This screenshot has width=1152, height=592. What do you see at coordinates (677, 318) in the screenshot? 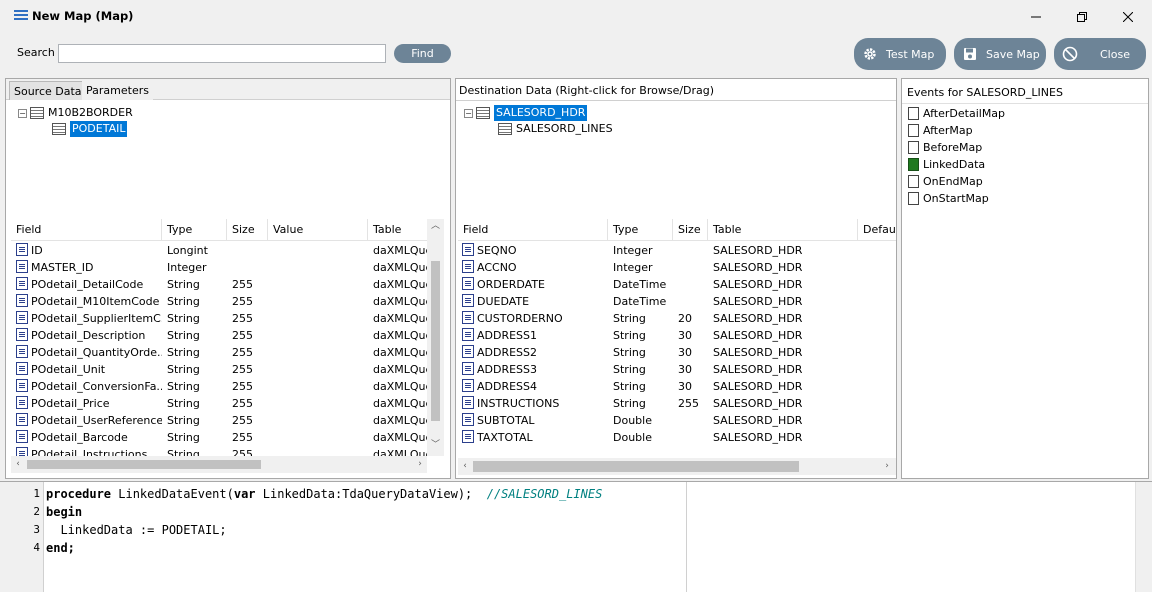
I see `table-row: CUSTORDERNO String 20 SALESORD_HDR` at bounding box center [677, 318].